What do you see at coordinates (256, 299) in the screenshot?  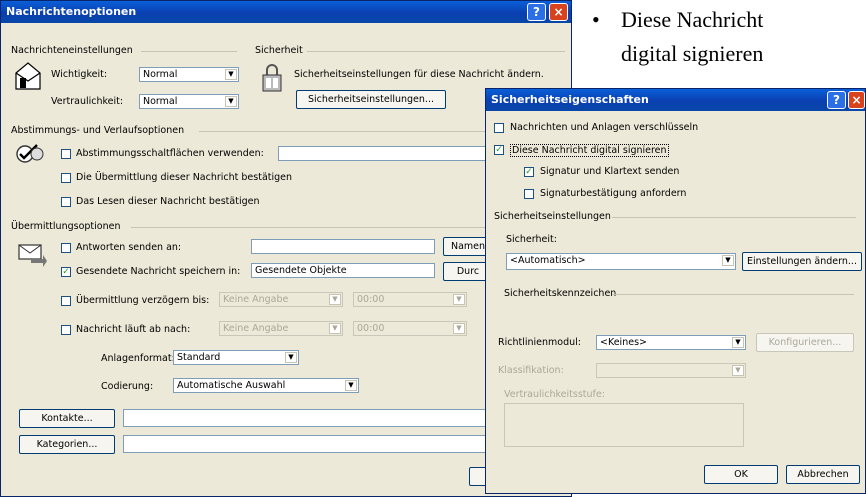 I see `delay-date-value: Keine Angabe` at bounding box center [256, 299].